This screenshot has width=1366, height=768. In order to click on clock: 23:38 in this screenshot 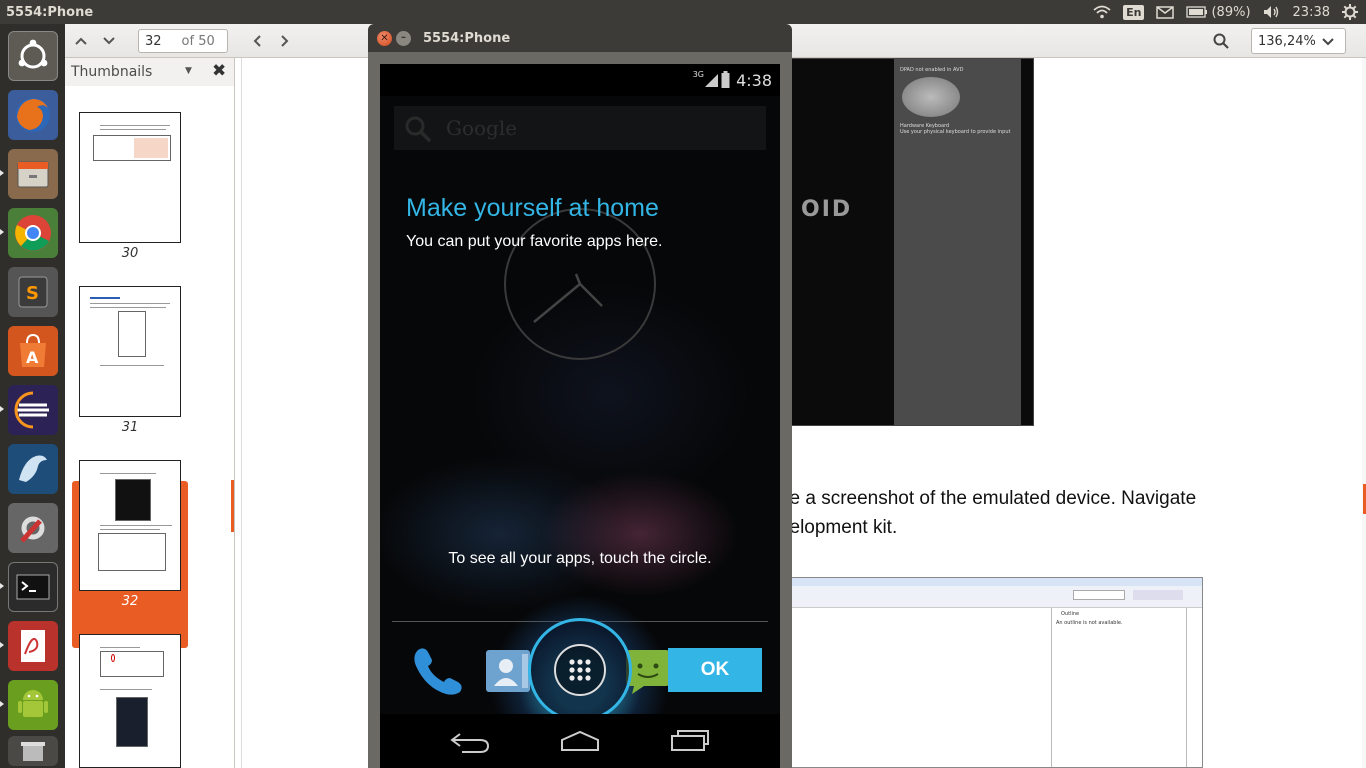, I will do `click(1311, 12)`.